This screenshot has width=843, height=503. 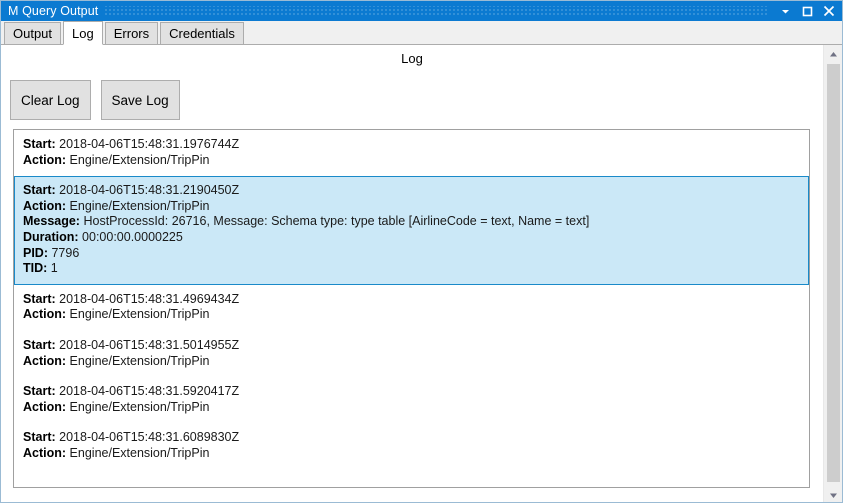 What do you see at coordinates (149, 437) in the screenshot?
I see `start-value: 2018-04-06T15:48:31.6089830Z` at bounding box center [149, 437].